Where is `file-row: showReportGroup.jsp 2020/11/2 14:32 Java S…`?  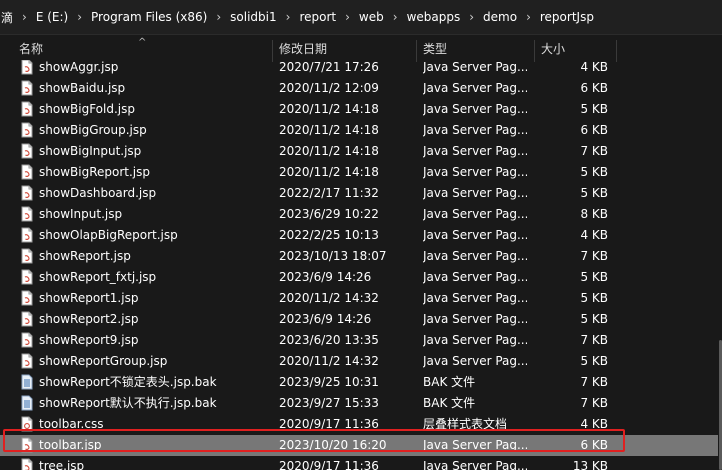 file-row: showReportGroup.jsp 2020/11/2 14:32 Java S… is located at coordinates (360, 361).